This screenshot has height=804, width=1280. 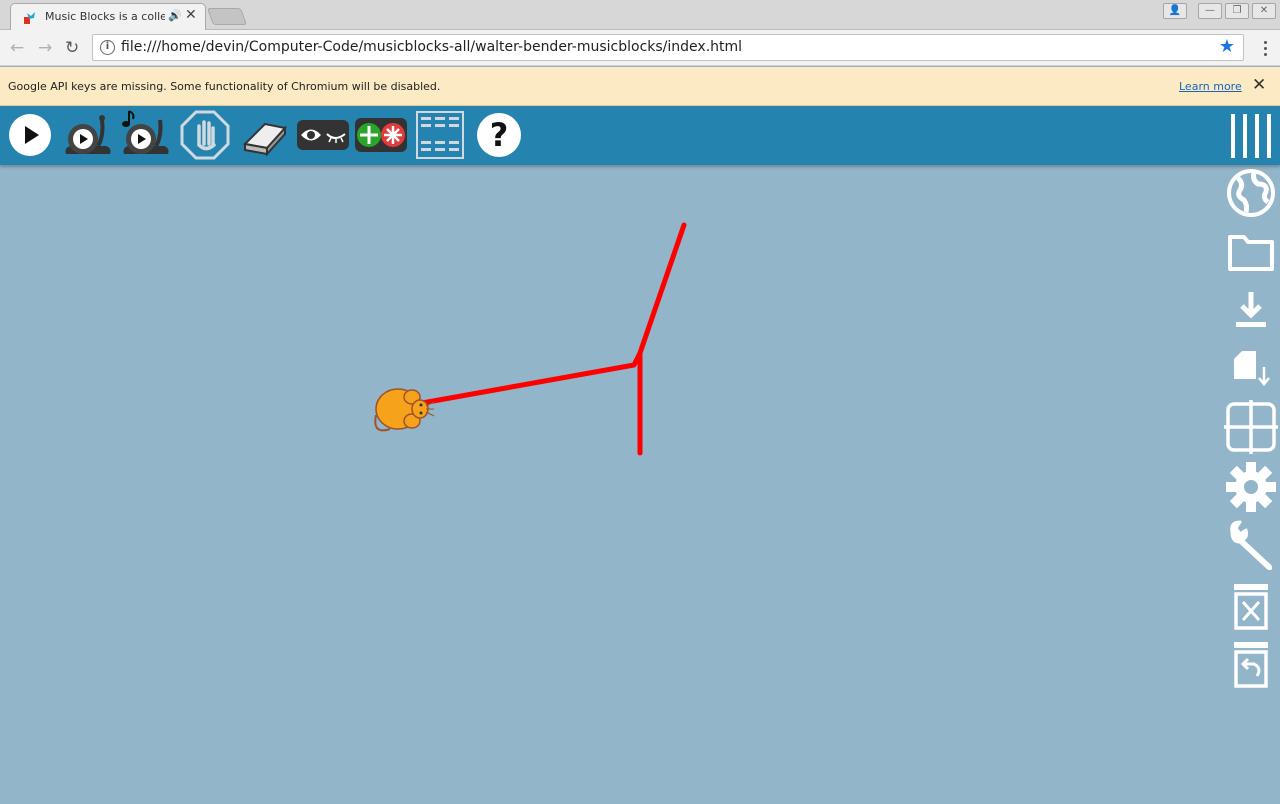 What do you see at coordinates (264, 139) in the screenshot?
I see `clear-icon` at bounding box center [264, 139].